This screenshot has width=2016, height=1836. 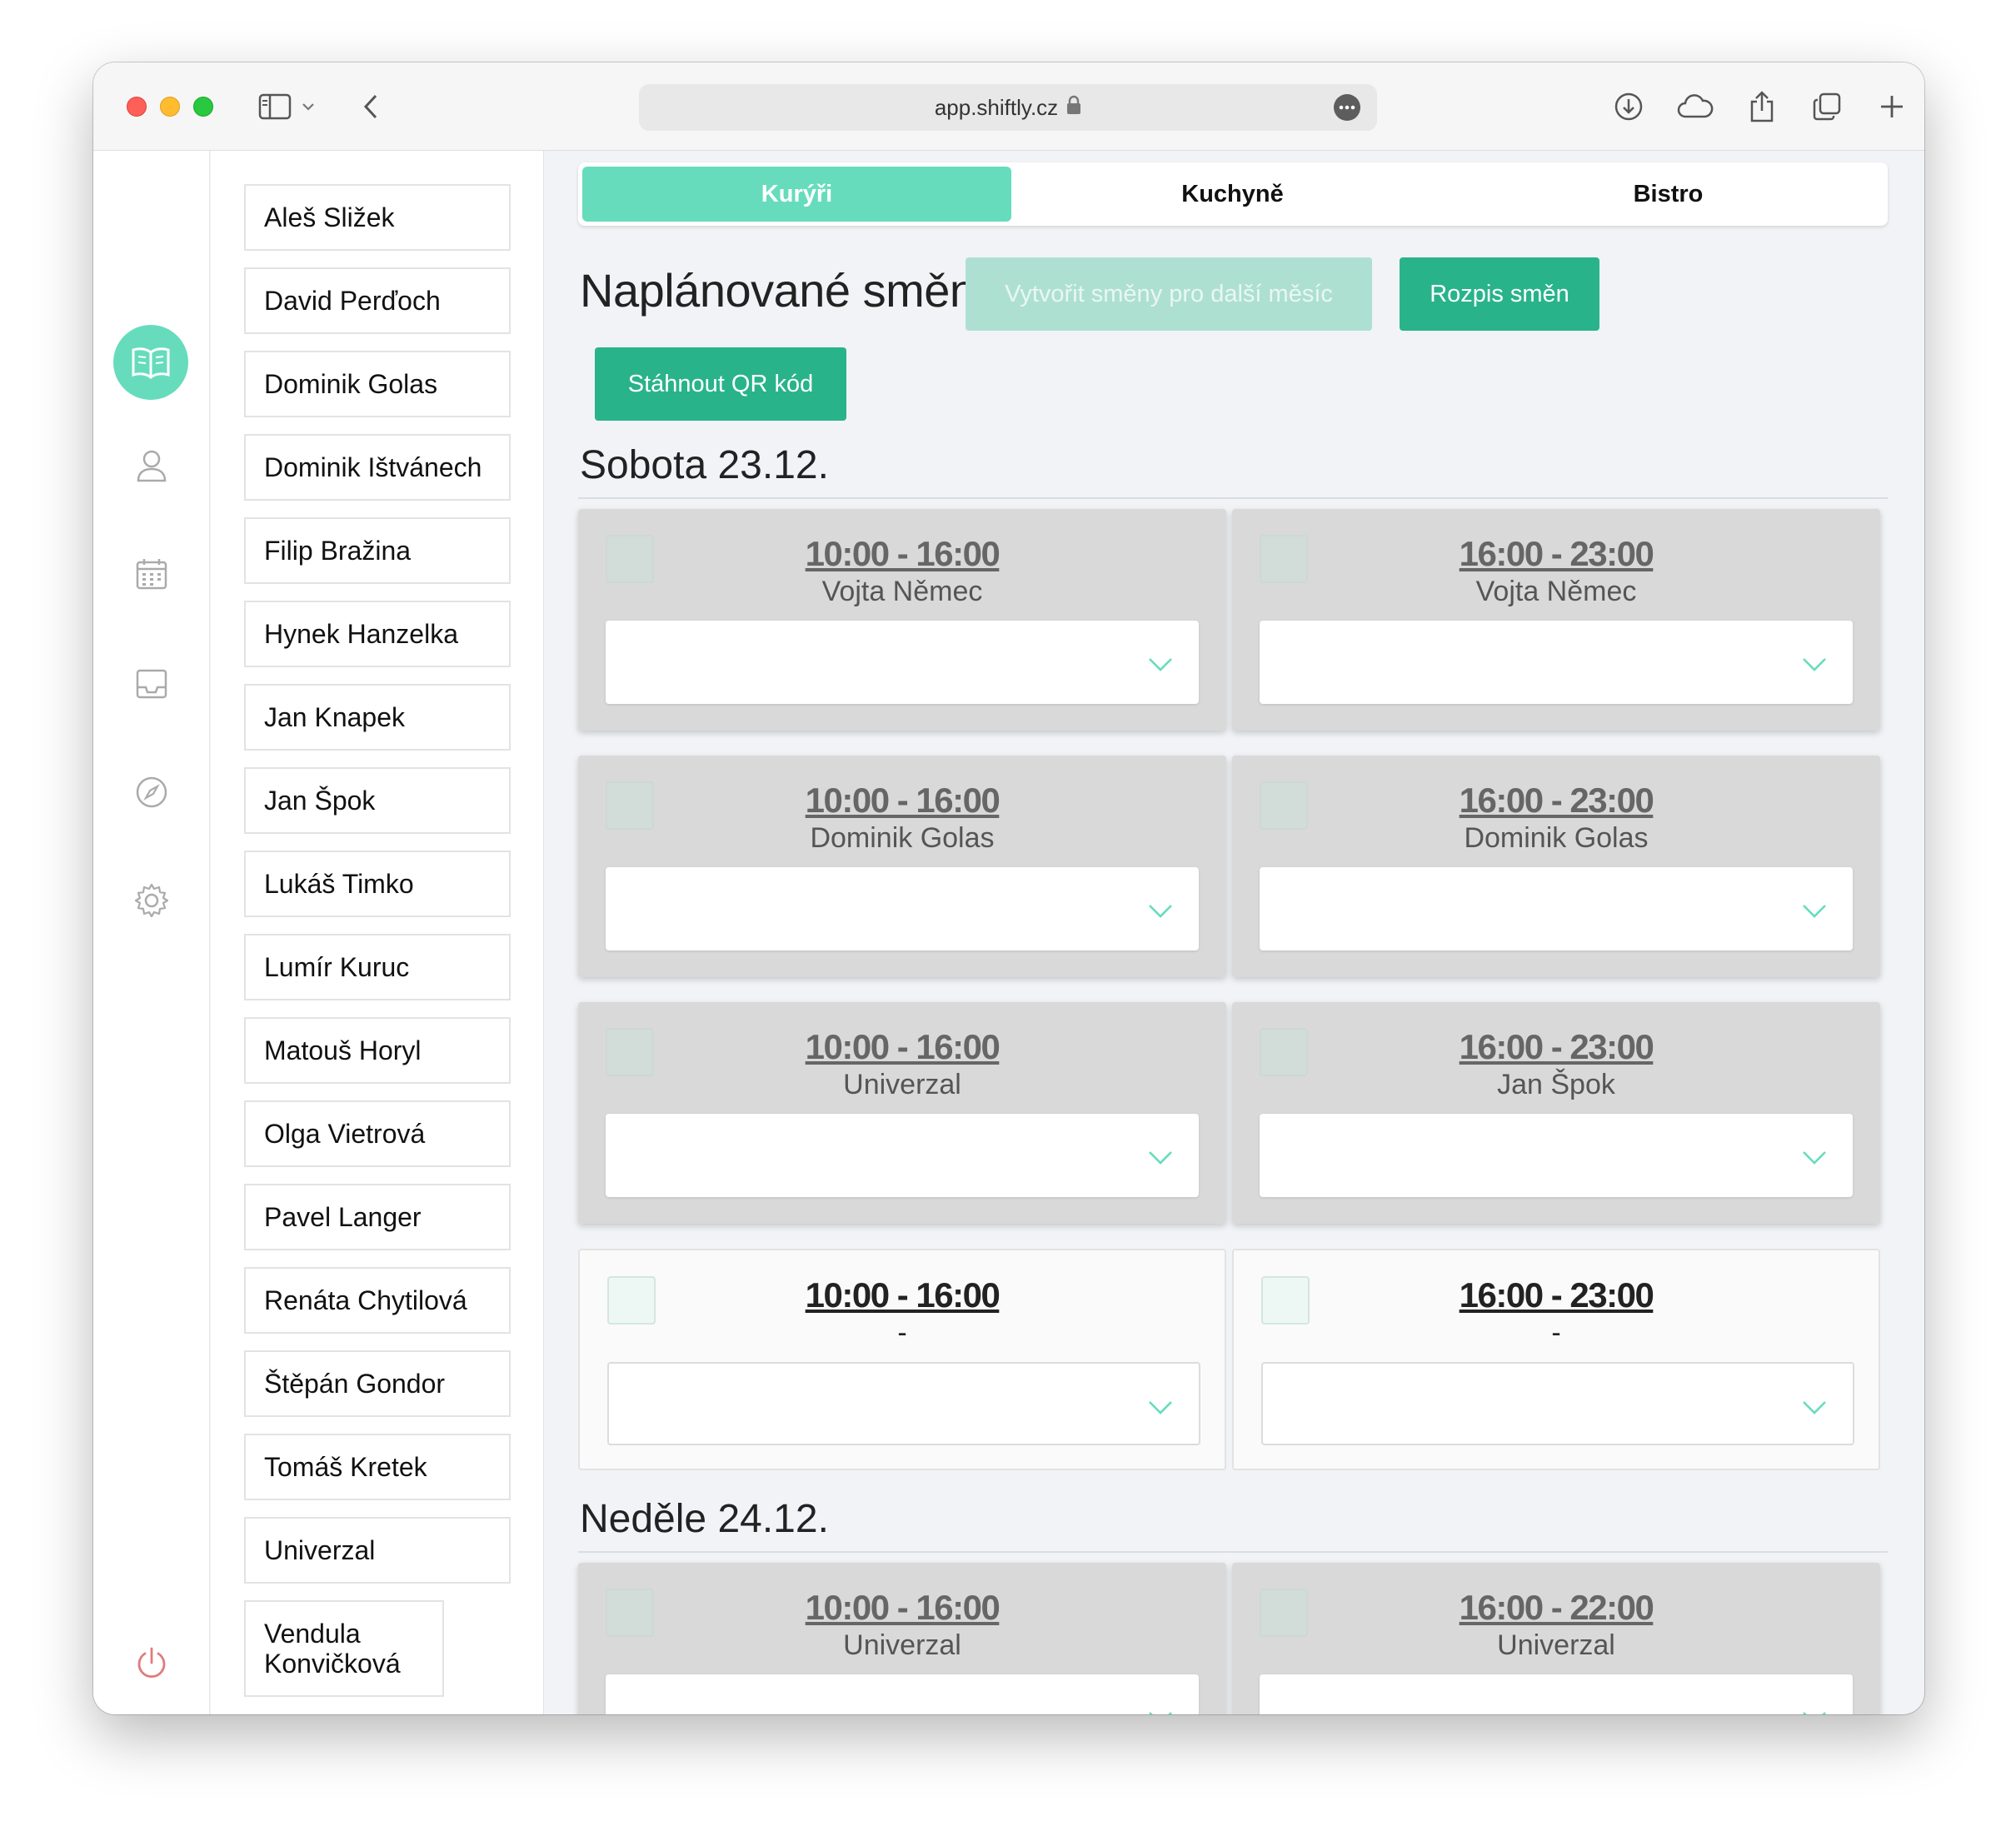 What do you see at coordinates (902, 1359) in the screenshot?
I see `shift-card: 10:00 - 16:00-` at bounding box center [902, 1359].